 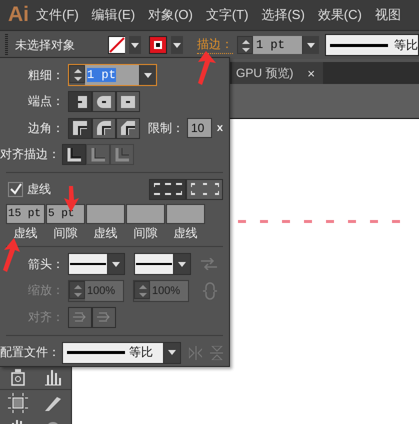 I want to click on dash-field: 15 pt, so click(x=25, y=214).